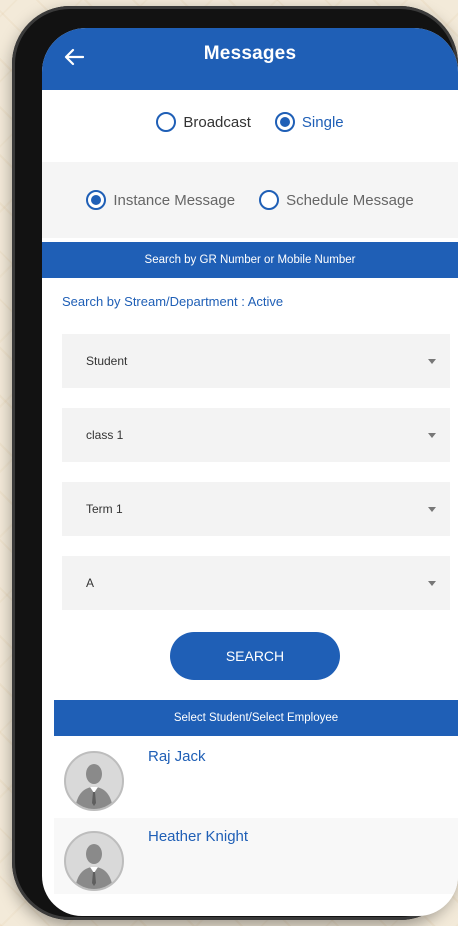 This screenshot has width=458, height=926. I want to click on stream-dropdown: Student, so click(256, 361).